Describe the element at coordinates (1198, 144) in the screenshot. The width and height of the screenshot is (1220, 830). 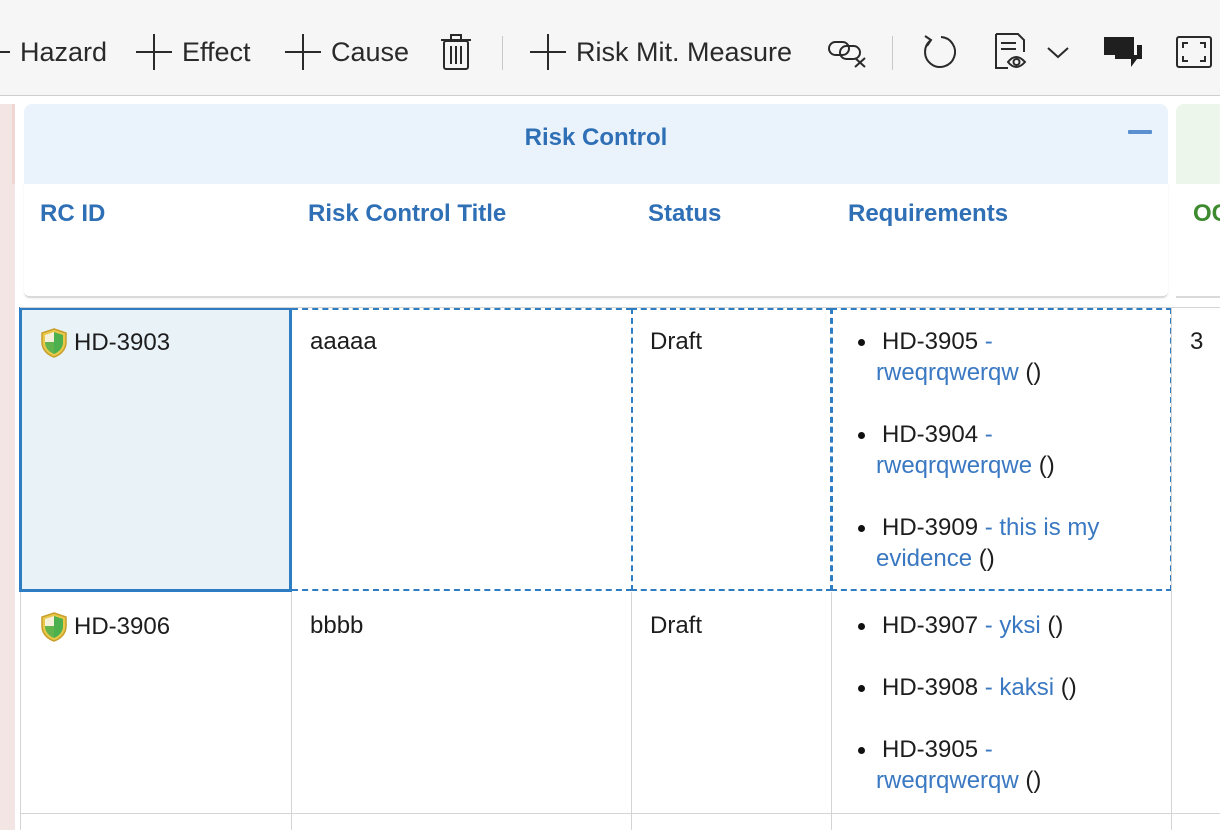
I see `next-group-header` at that location.